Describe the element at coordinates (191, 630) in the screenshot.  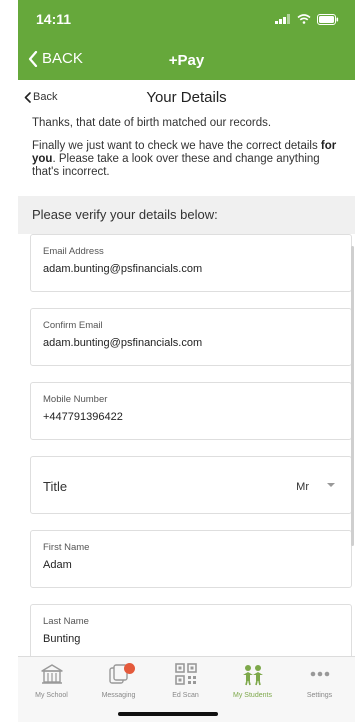
I see `last-name-field: Last Name Bunting` at that location.